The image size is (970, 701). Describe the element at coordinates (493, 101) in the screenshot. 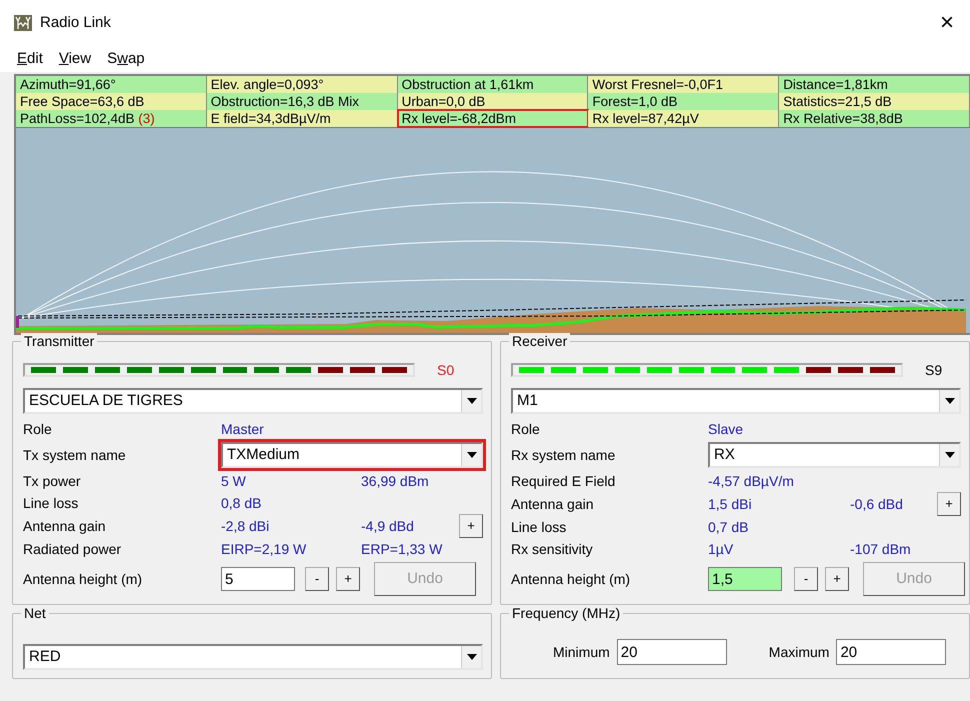

I see `info-value: Urban=0,0 dB` at that location.